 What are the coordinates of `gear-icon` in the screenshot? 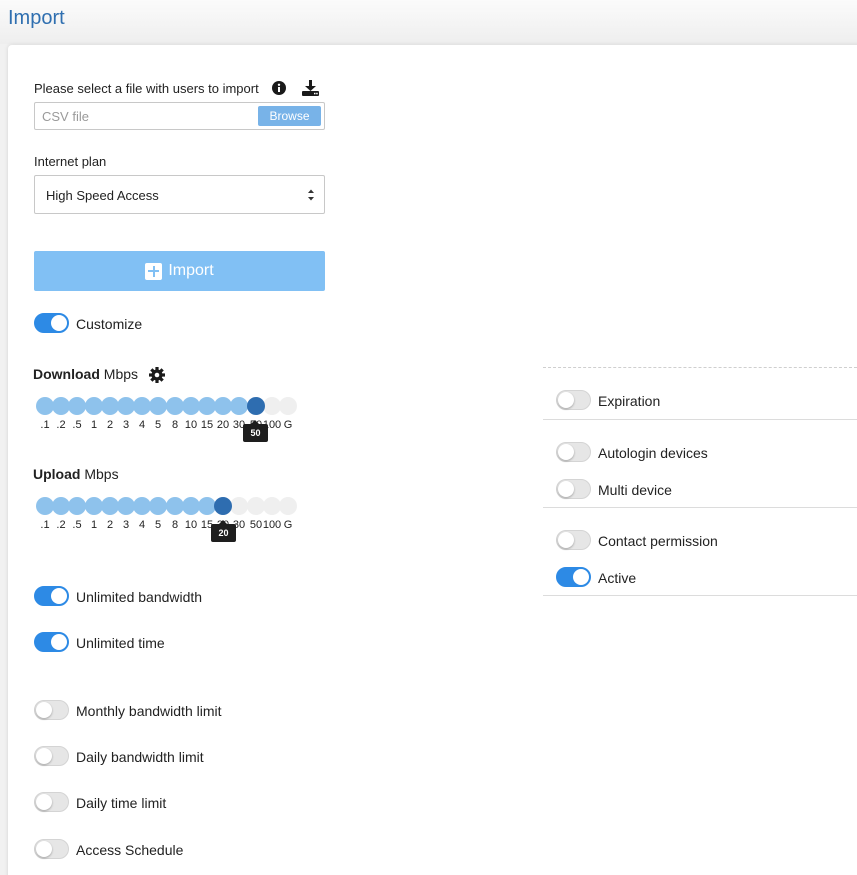 It's located at (157, 375).